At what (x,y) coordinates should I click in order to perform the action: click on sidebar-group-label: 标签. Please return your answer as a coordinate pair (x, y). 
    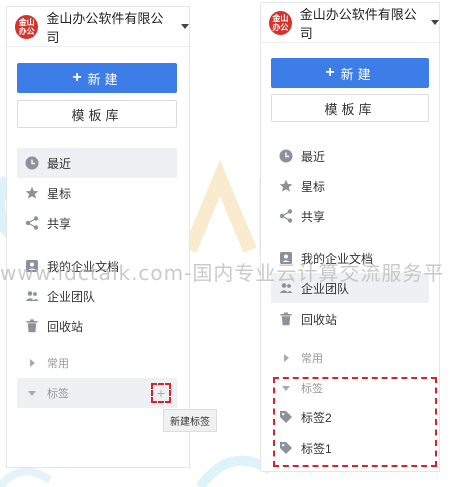
    Looking at the image, I should click on (58, 394).